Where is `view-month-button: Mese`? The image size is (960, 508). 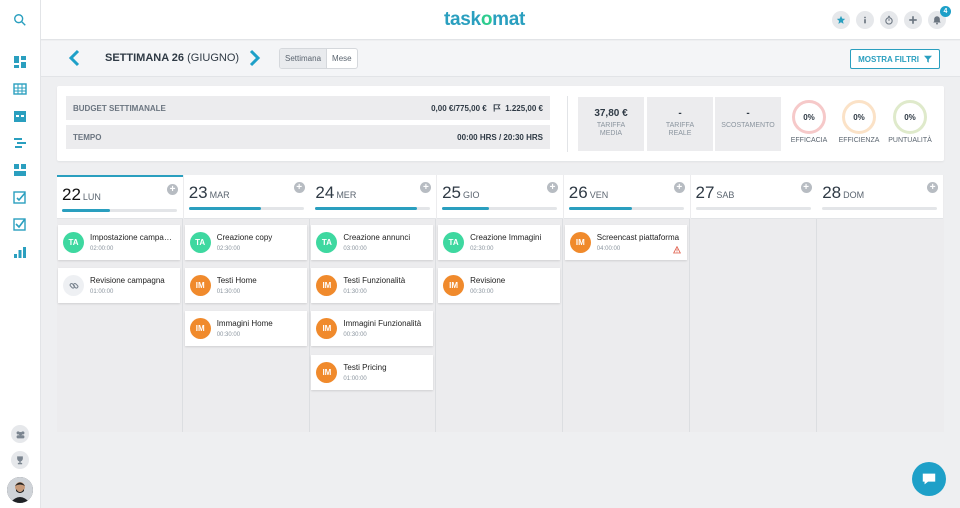 view-month-button: Mese is located at coordinates (342, 58).